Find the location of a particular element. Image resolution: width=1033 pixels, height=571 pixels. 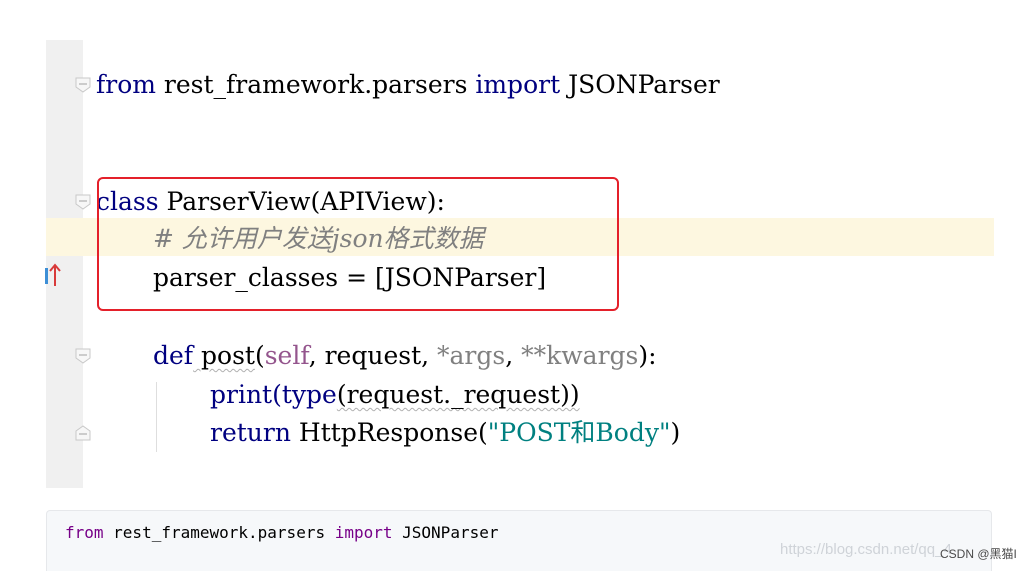

override-arrow-icon is located at coordinates (53, 276).